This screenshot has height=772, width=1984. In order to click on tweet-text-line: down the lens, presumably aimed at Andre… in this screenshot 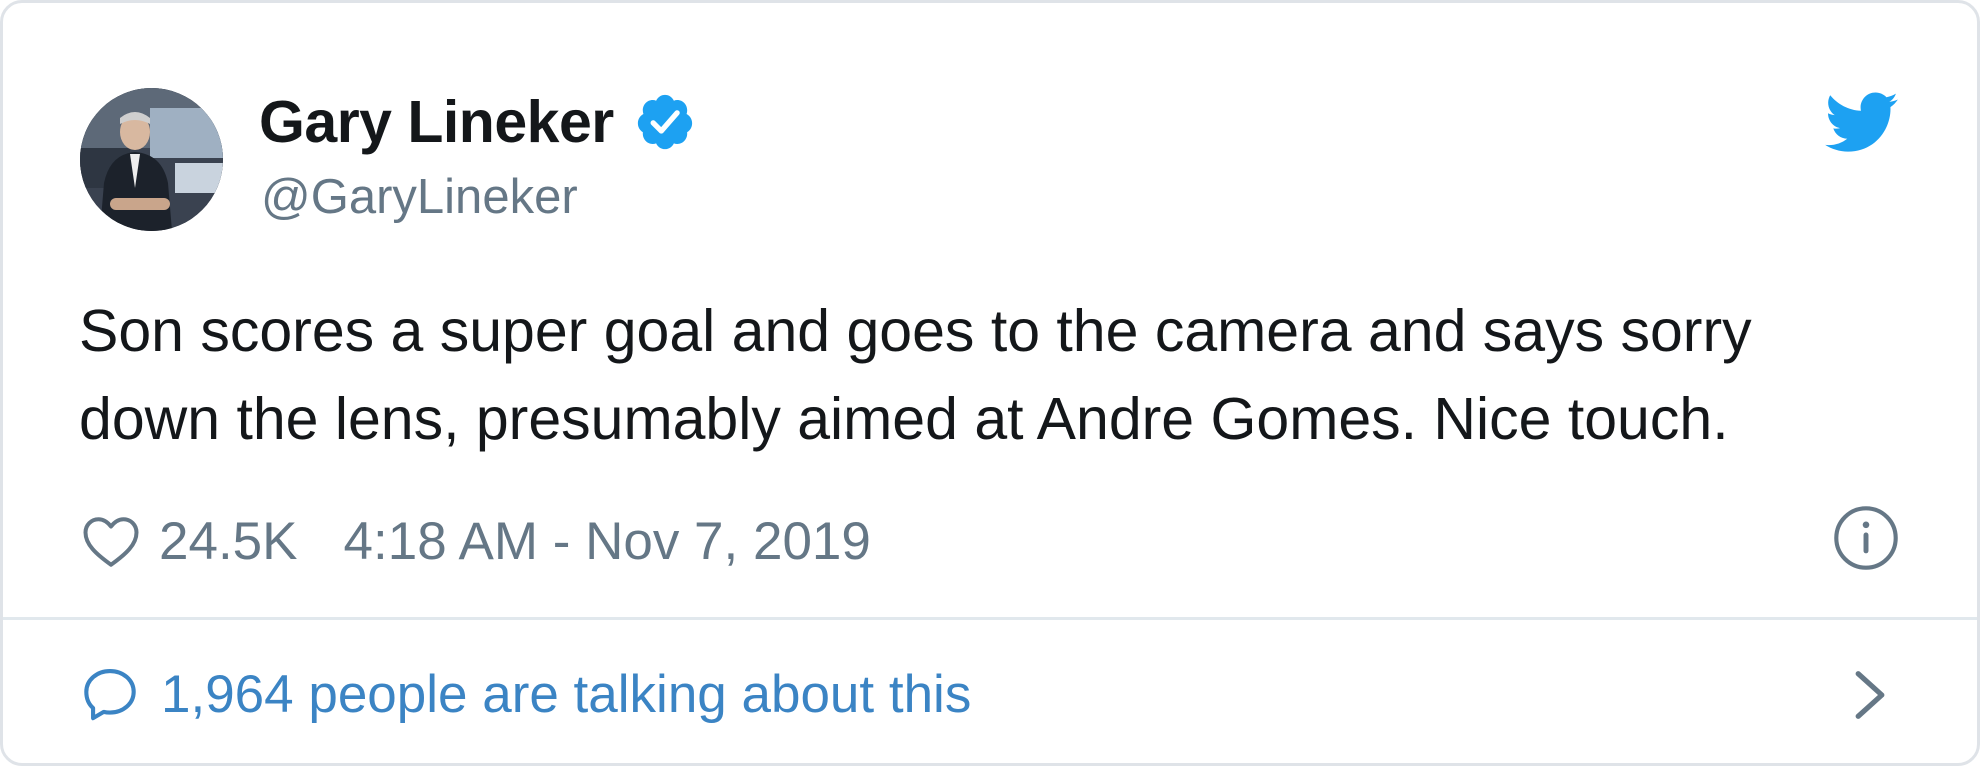, I will do `click(904, 419)`.